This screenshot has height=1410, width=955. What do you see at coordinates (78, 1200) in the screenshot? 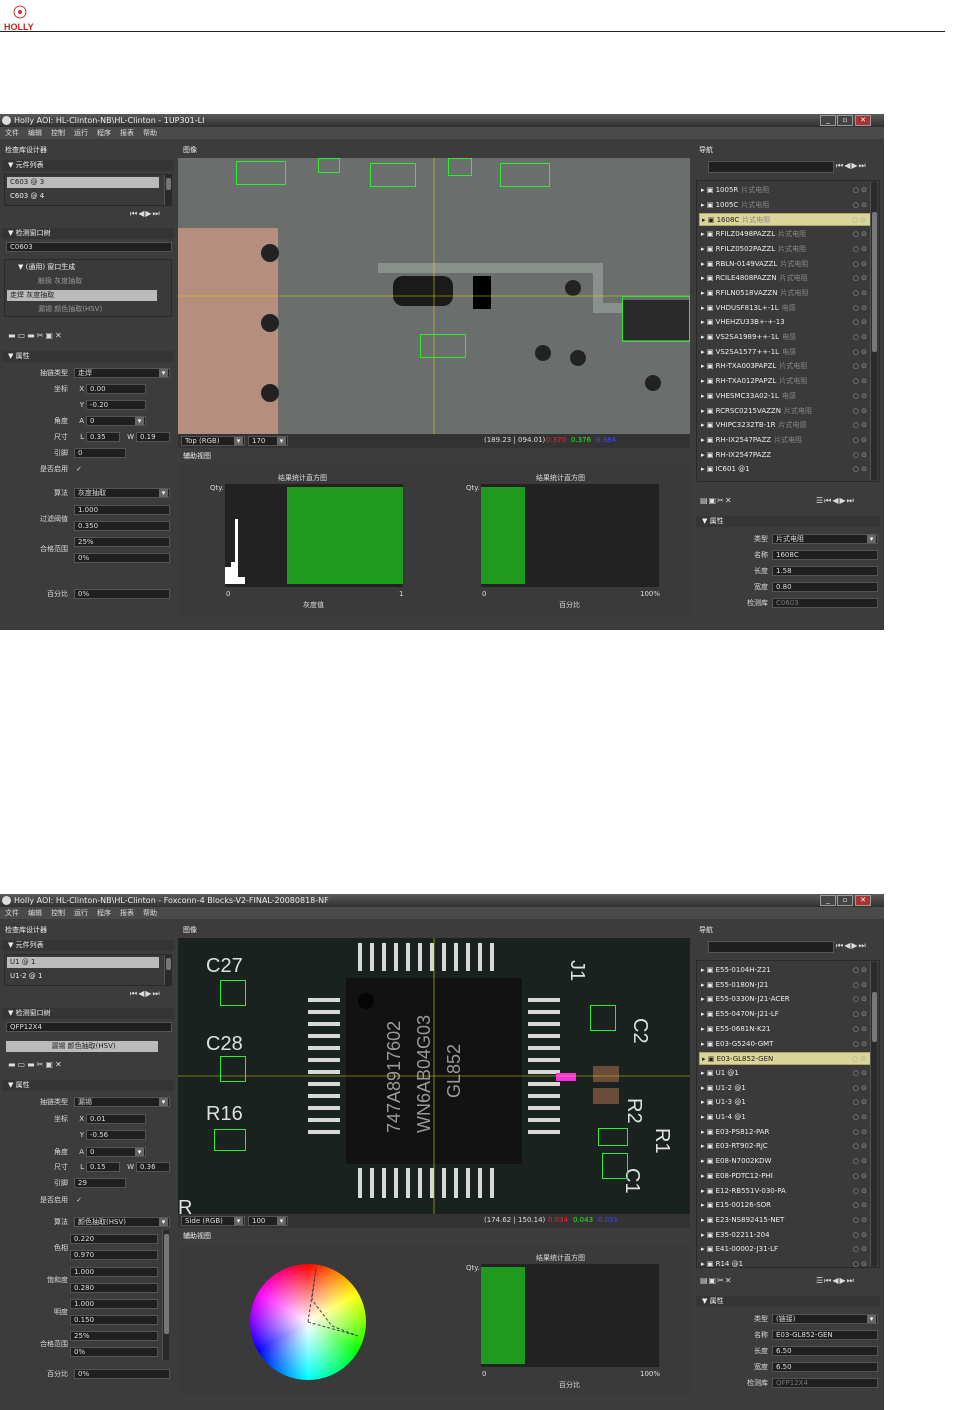
I see `enable-checkbox: ✓` at bounding box center [78, 1200].